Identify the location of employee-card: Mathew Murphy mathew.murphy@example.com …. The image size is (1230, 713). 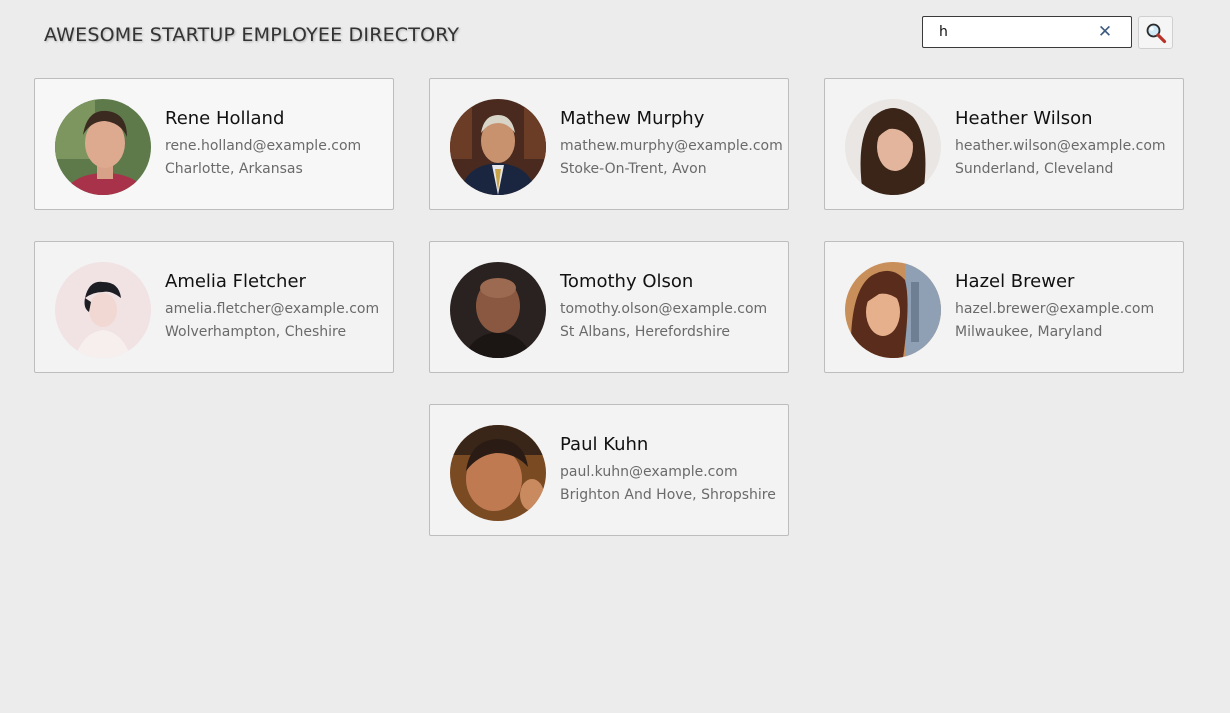
(609, 144).